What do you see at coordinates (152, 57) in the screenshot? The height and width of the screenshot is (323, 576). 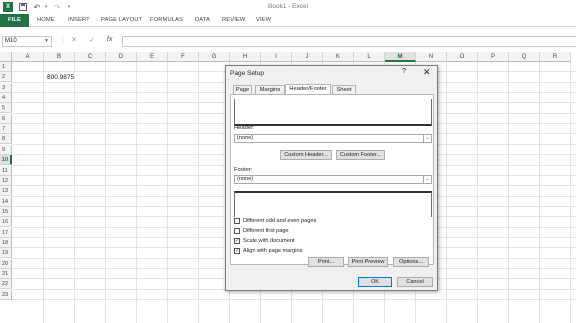 I see `column-header-e: E` at bounding box center [152, 57].